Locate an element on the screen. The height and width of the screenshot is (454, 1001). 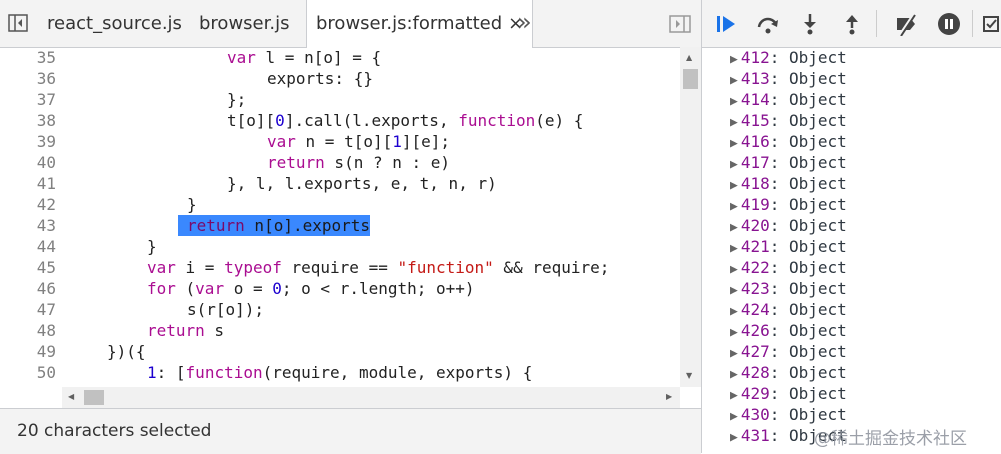
list-item: ▶ 416: Object is located at coordinates (788, 141).